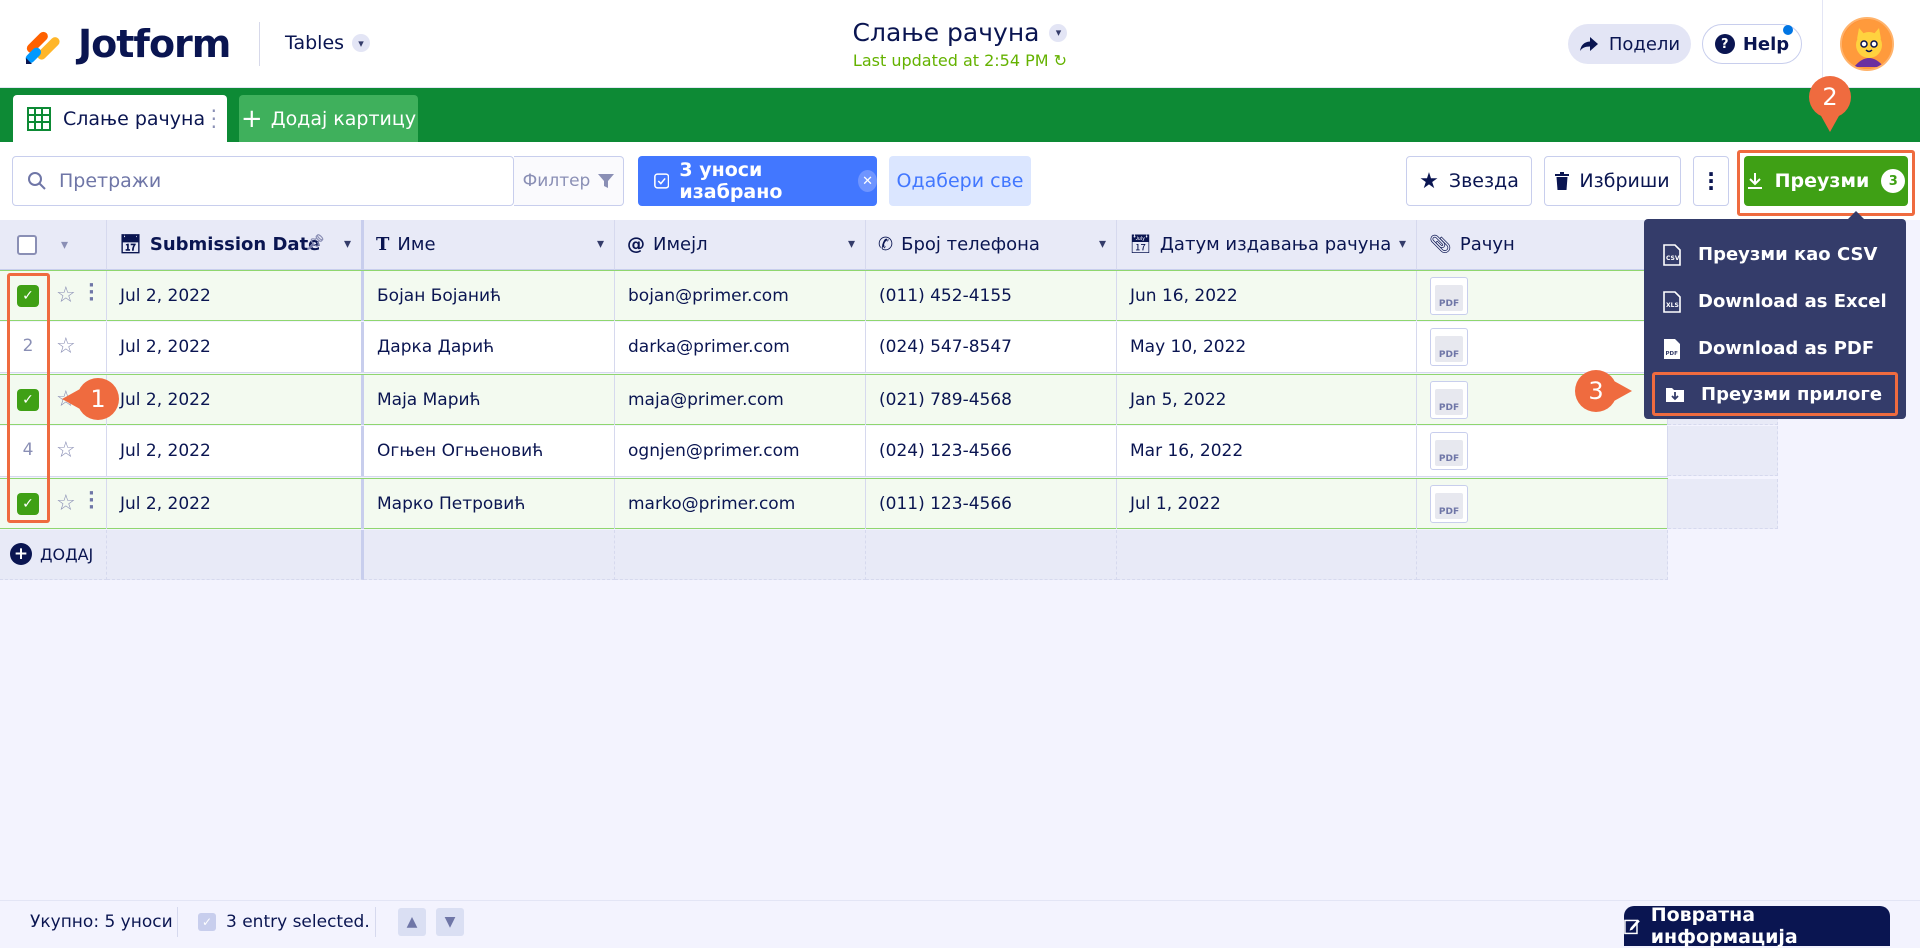 Image resolution: width=1920 pixels, height=948 pixels. I want to click on cell-email: marko@primer.com, so click(740, 504).